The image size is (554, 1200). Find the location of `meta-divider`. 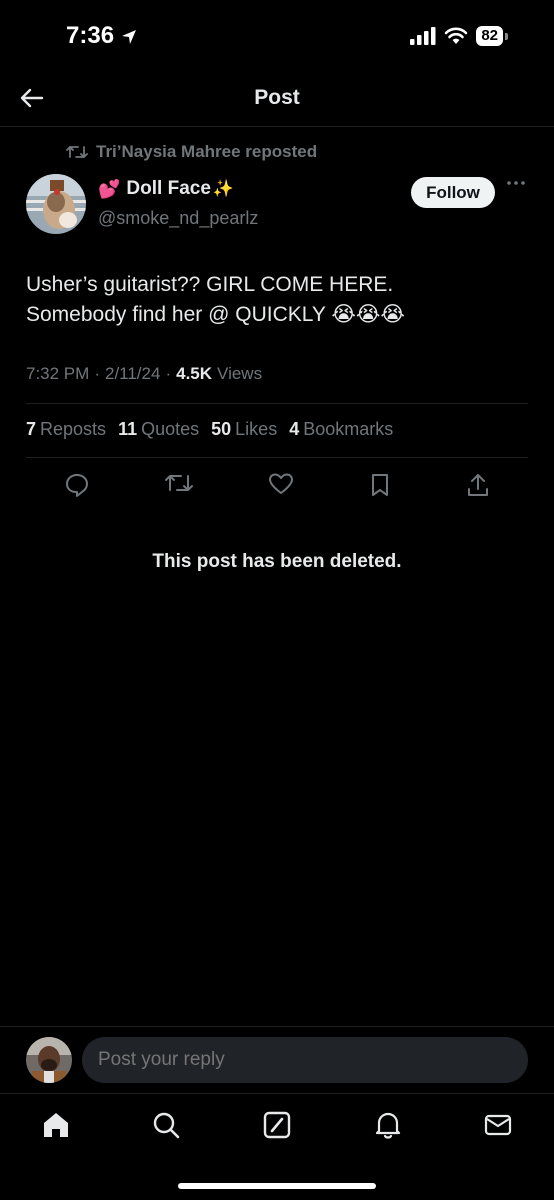

meta-divider is located at coordinates (277, 403).